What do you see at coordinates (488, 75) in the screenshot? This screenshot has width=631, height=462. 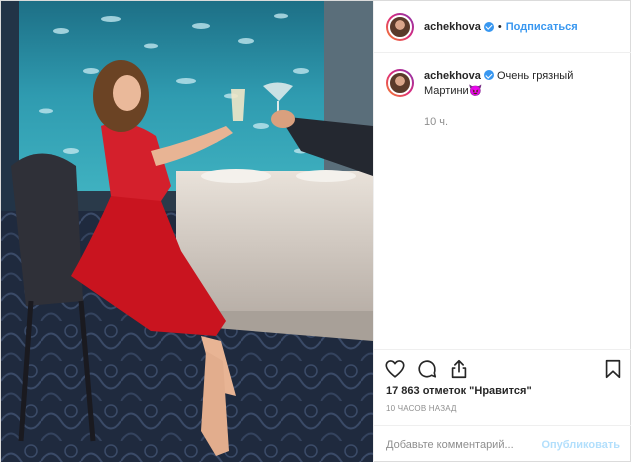 I see `caption-verified-badge-icon` at bounding box center [488, 75].